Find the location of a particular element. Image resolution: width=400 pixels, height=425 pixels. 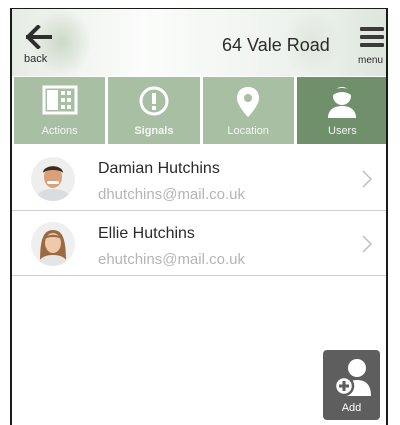

add-button-label: Add is located at coordinates (351, 408).